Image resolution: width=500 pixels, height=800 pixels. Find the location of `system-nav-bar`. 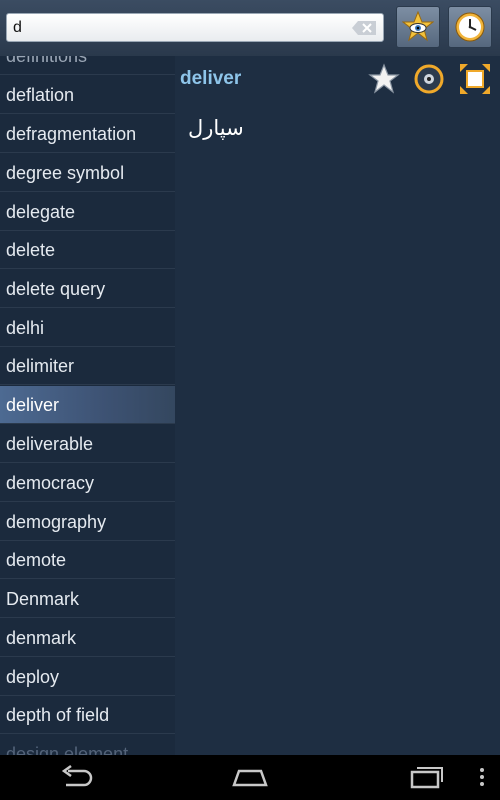

system-nav-bar is located at coordinates (250, 777).